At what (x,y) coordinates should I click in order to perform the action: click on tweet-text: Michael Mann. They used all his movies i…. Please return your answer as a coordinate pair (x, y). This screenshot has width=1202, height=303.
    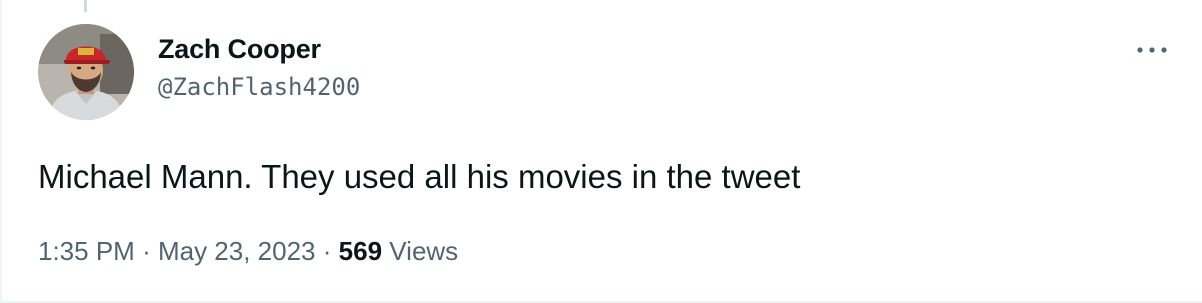
    Looking at the image, I should click on (419, 176).